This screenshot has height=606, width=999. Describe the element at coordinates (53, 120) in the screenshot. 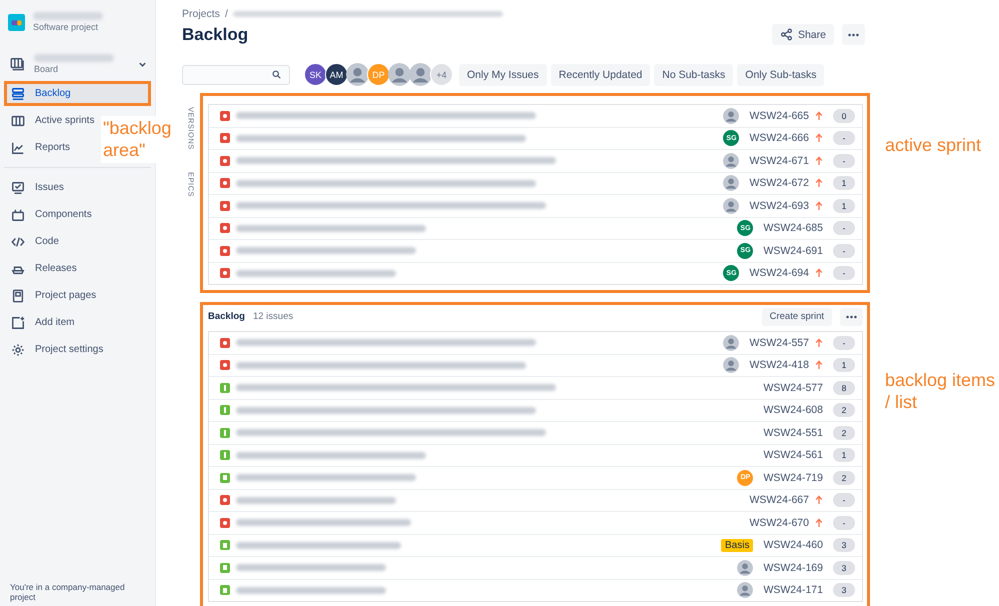

I see `sidebar-item: Active sprints` at that location.